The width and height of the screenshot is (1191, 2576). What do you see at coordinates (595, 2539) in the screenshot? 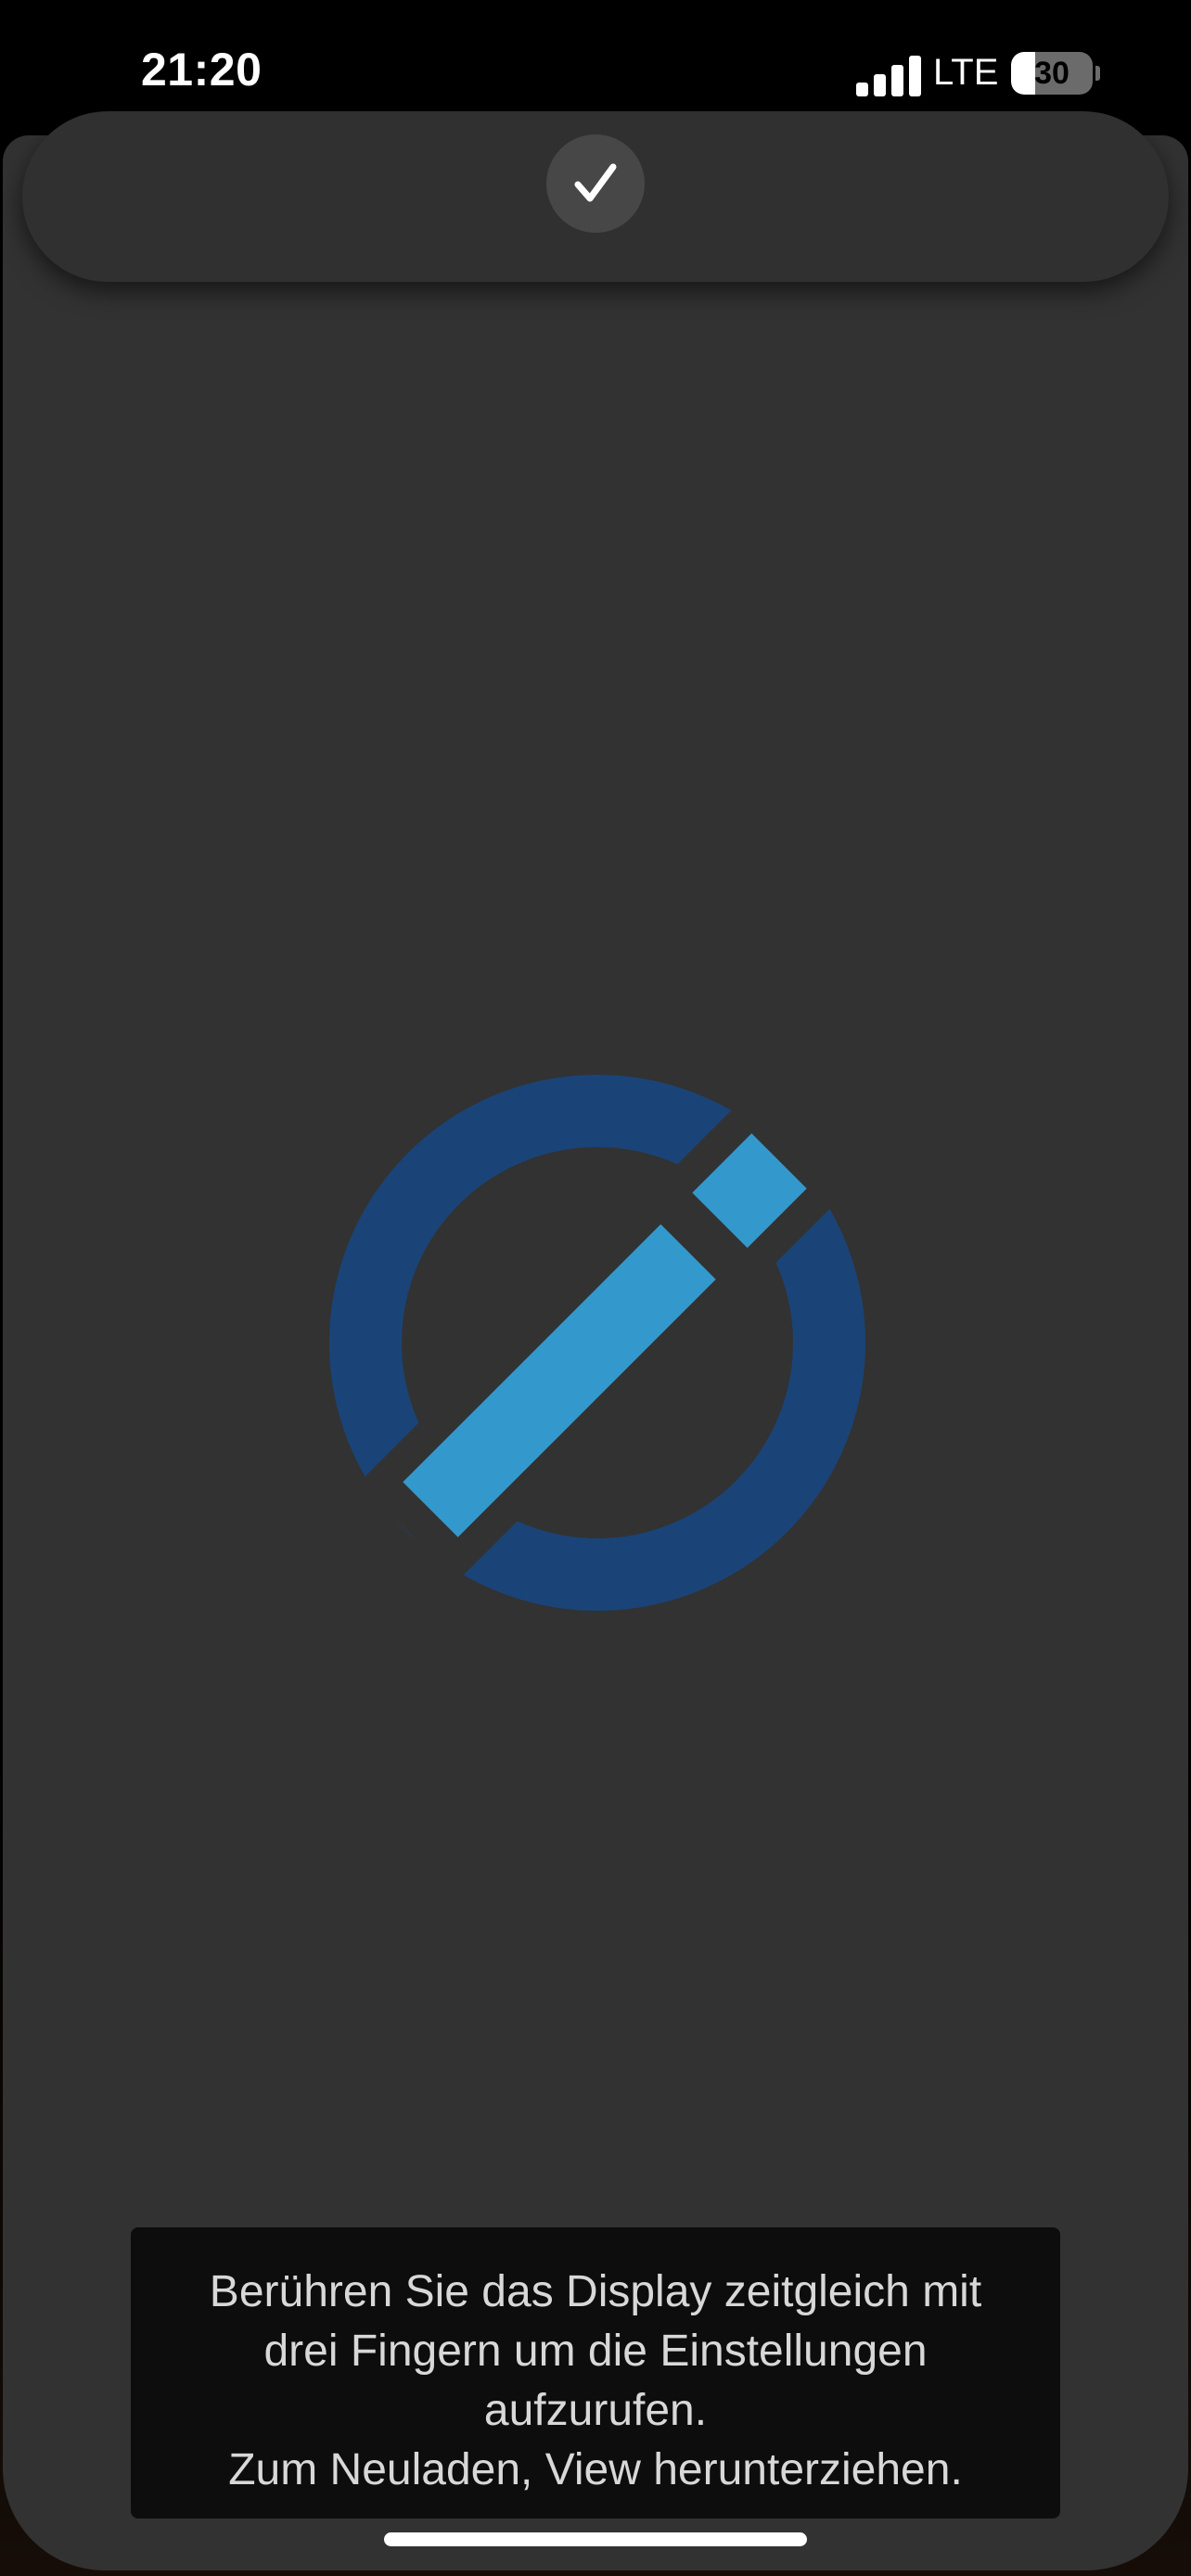
I see `home-indicator` at bounding box center [595, 2539].